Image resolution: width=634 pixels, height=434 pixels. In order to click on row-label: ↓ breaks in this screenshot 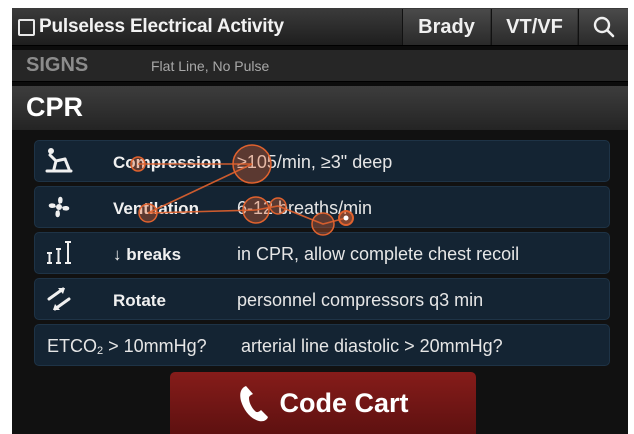, I will do `click(147, 254)`.